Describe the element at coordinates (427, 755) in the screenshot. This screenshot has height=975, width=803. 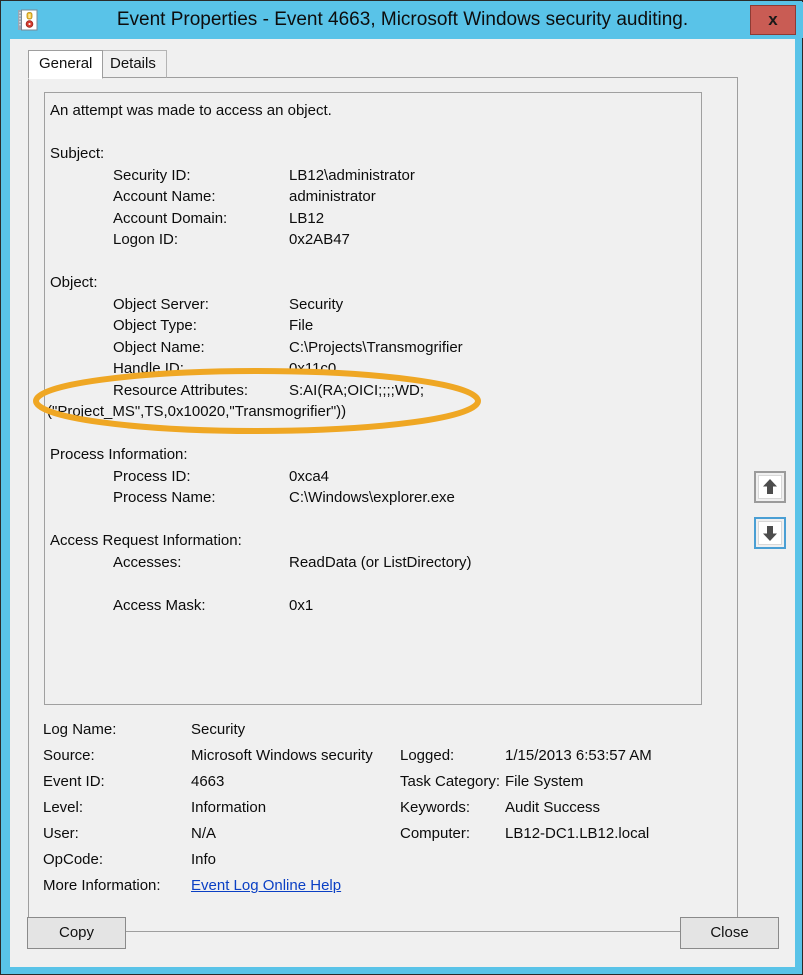
I see `meta-label-logged: Logged:` at that location.